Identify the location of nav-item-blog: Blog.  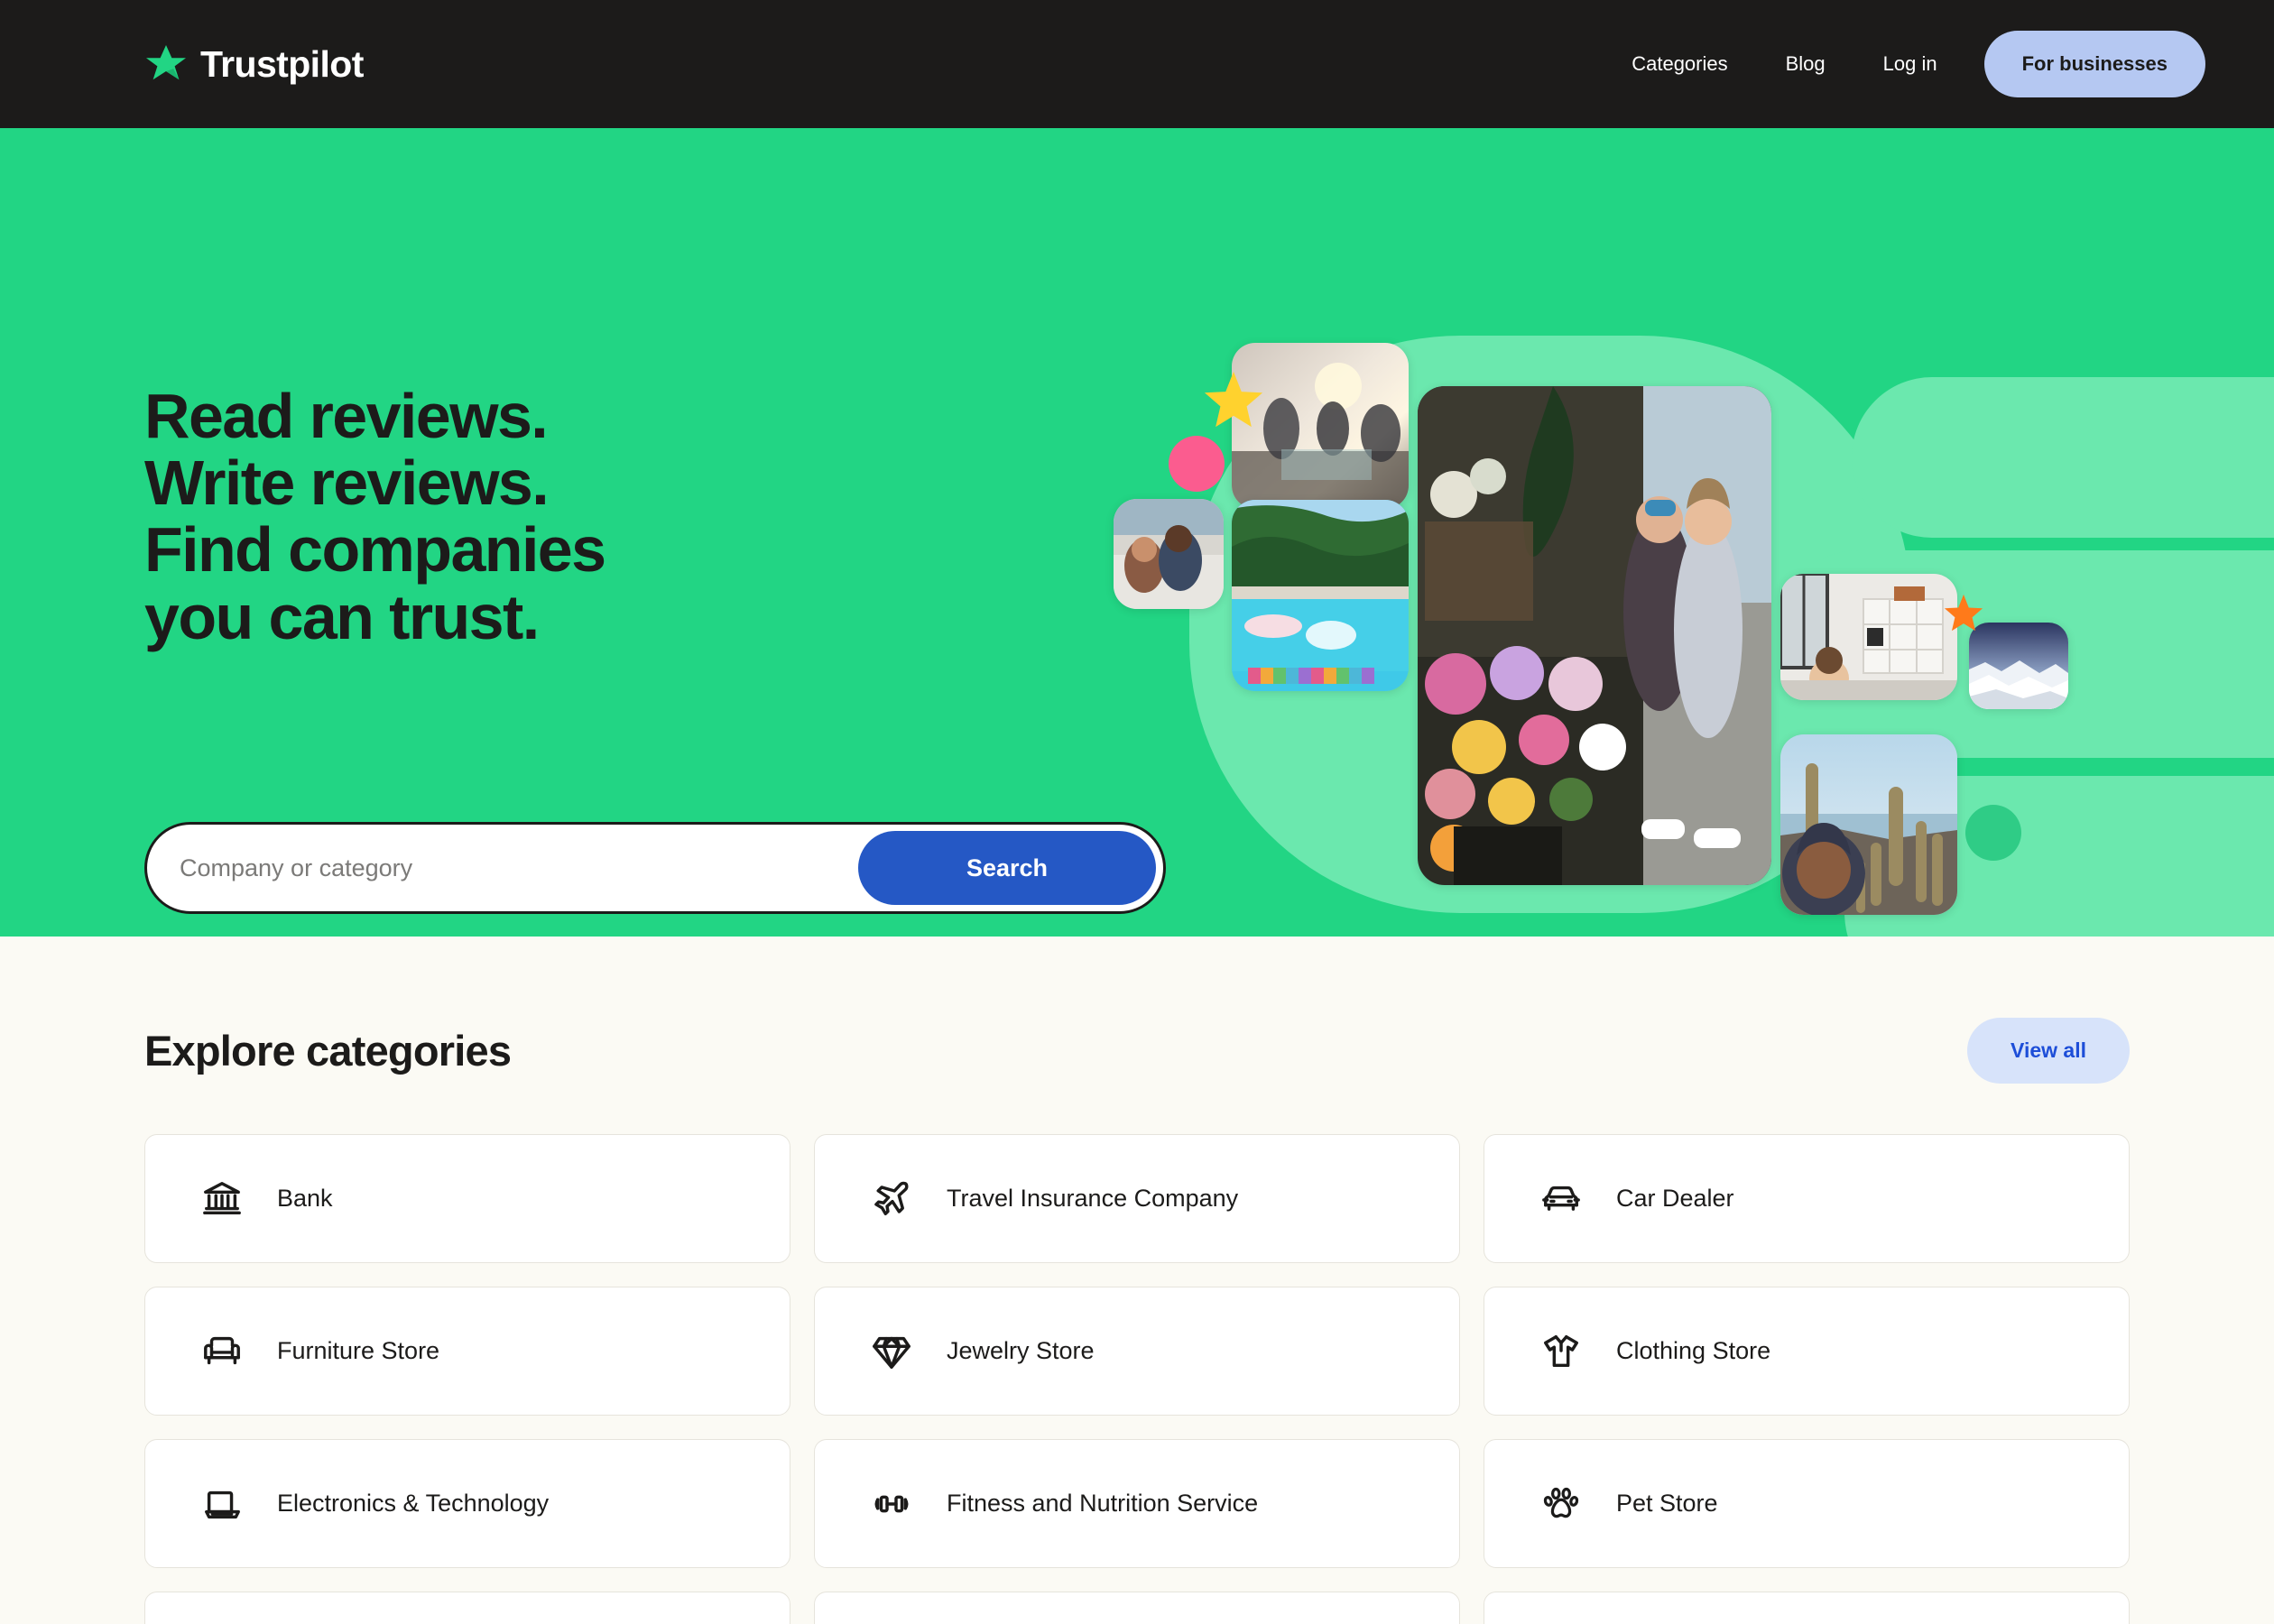
(1806, 64).